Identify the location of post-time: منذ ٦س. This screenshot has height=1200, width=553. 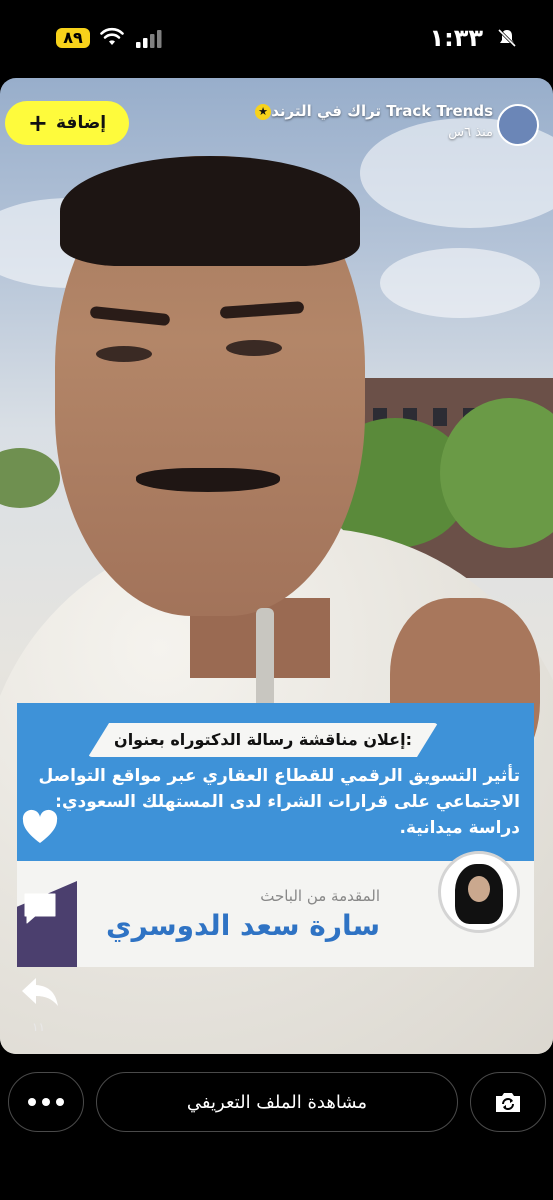
(470, 132).